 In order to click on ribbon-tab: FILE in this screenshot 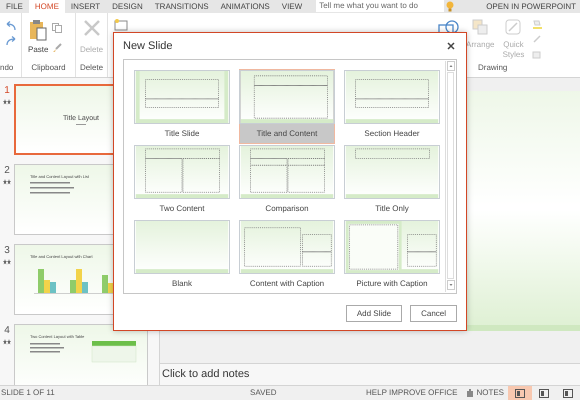, I will do `click(14, 6)`.